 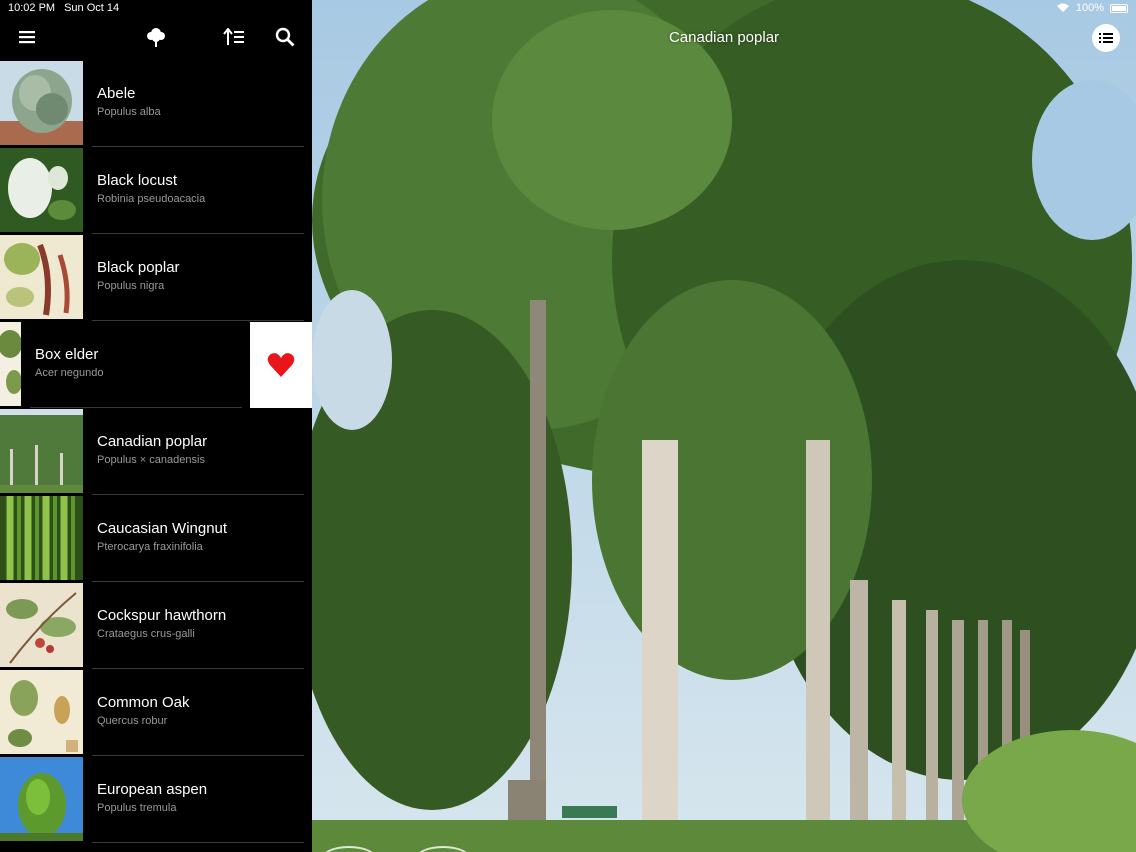 What do you see at coordinates (137, 808) in the screenshot?
I see `tree-scientific-name: Populus tremula` at bounding box center [137, 808].